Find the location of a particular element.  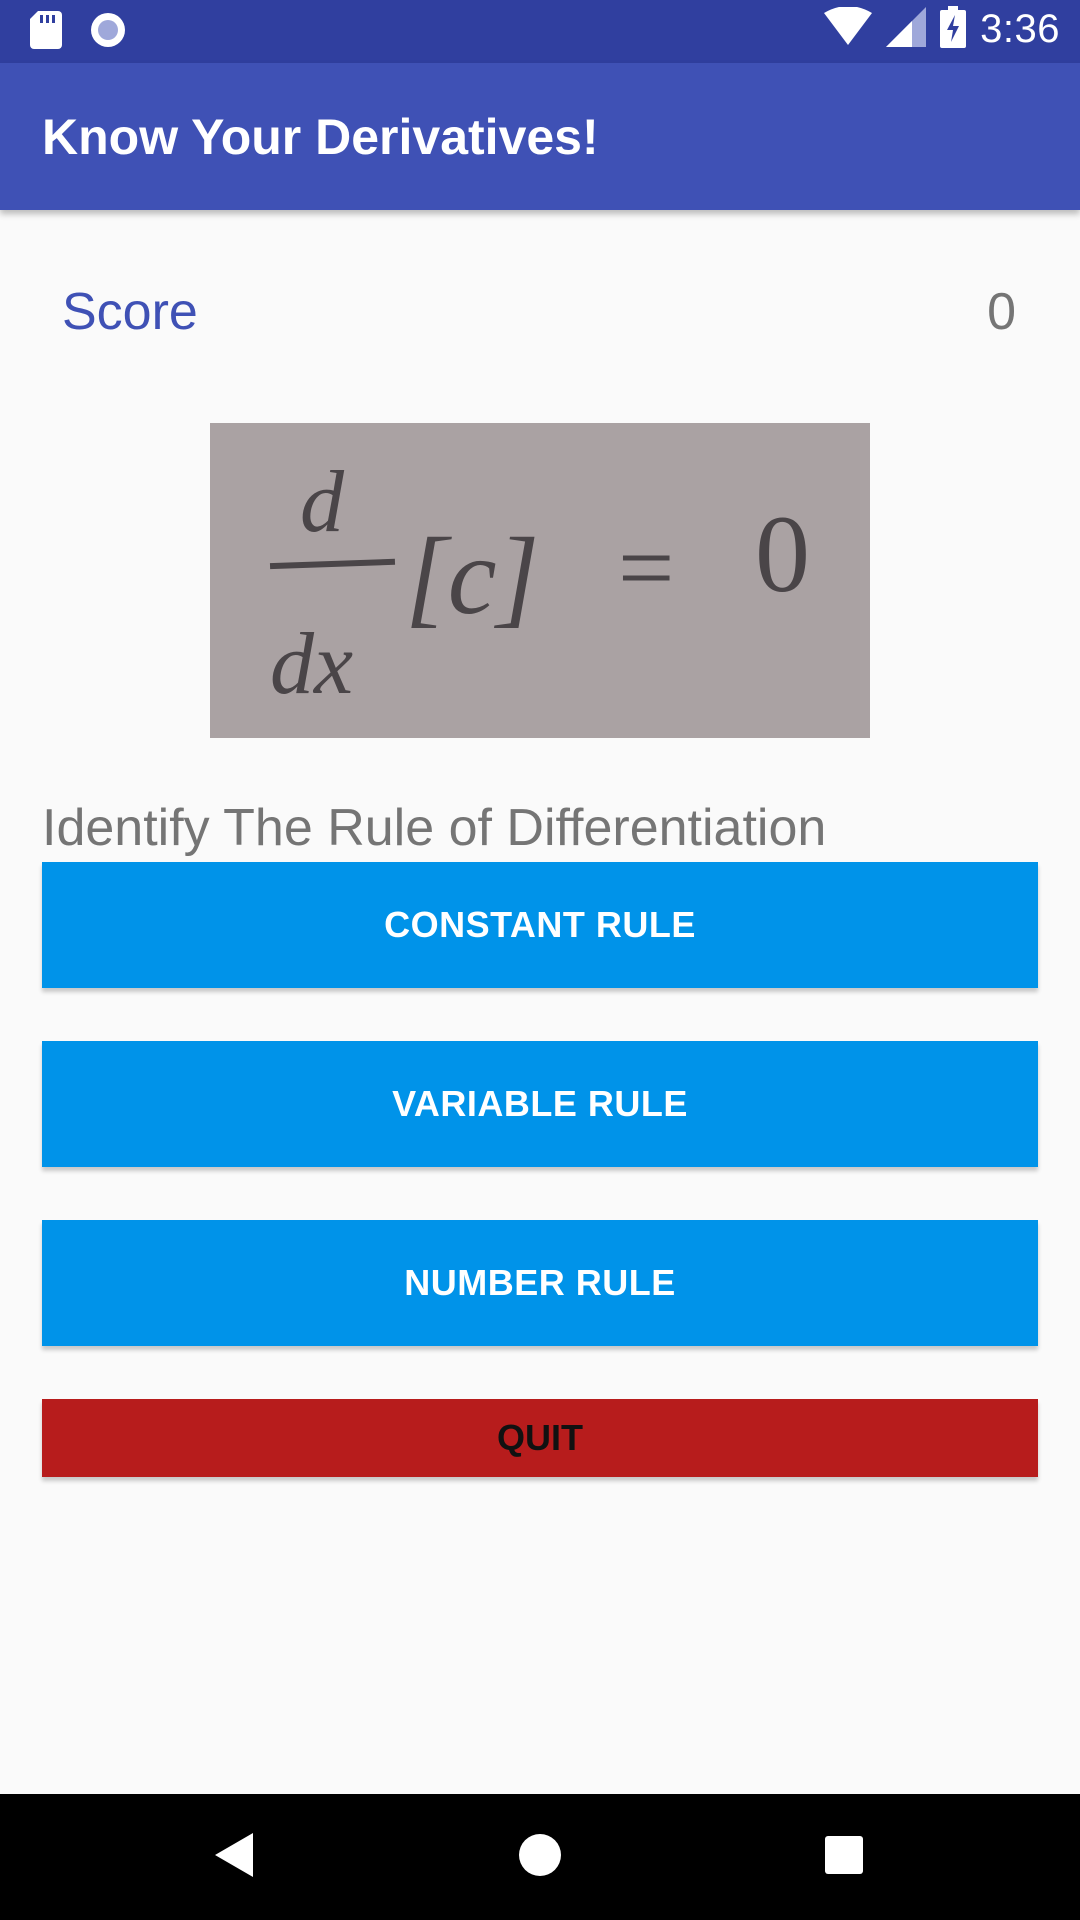

wifi-icon is located at coordinates (848, 29).